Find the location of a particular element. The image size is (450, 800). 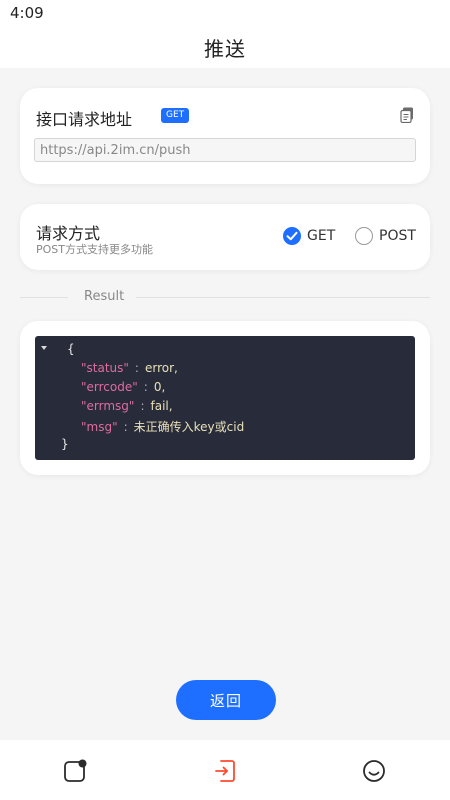

sign-in-icon is located at coordinates (225, 771).